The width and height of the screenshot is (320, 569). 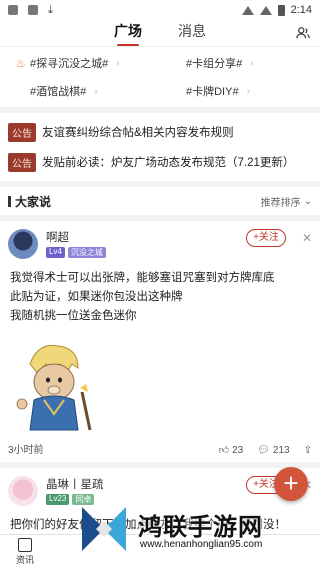 What do you see at coordinates (160, 76) in the screenshot?
I see `topic-grid: ♨ #探寻沉没之城# › #卡组分享# › #酒馆战棋# › #卡牌DIY# ›` at bounding box center [160, 76].